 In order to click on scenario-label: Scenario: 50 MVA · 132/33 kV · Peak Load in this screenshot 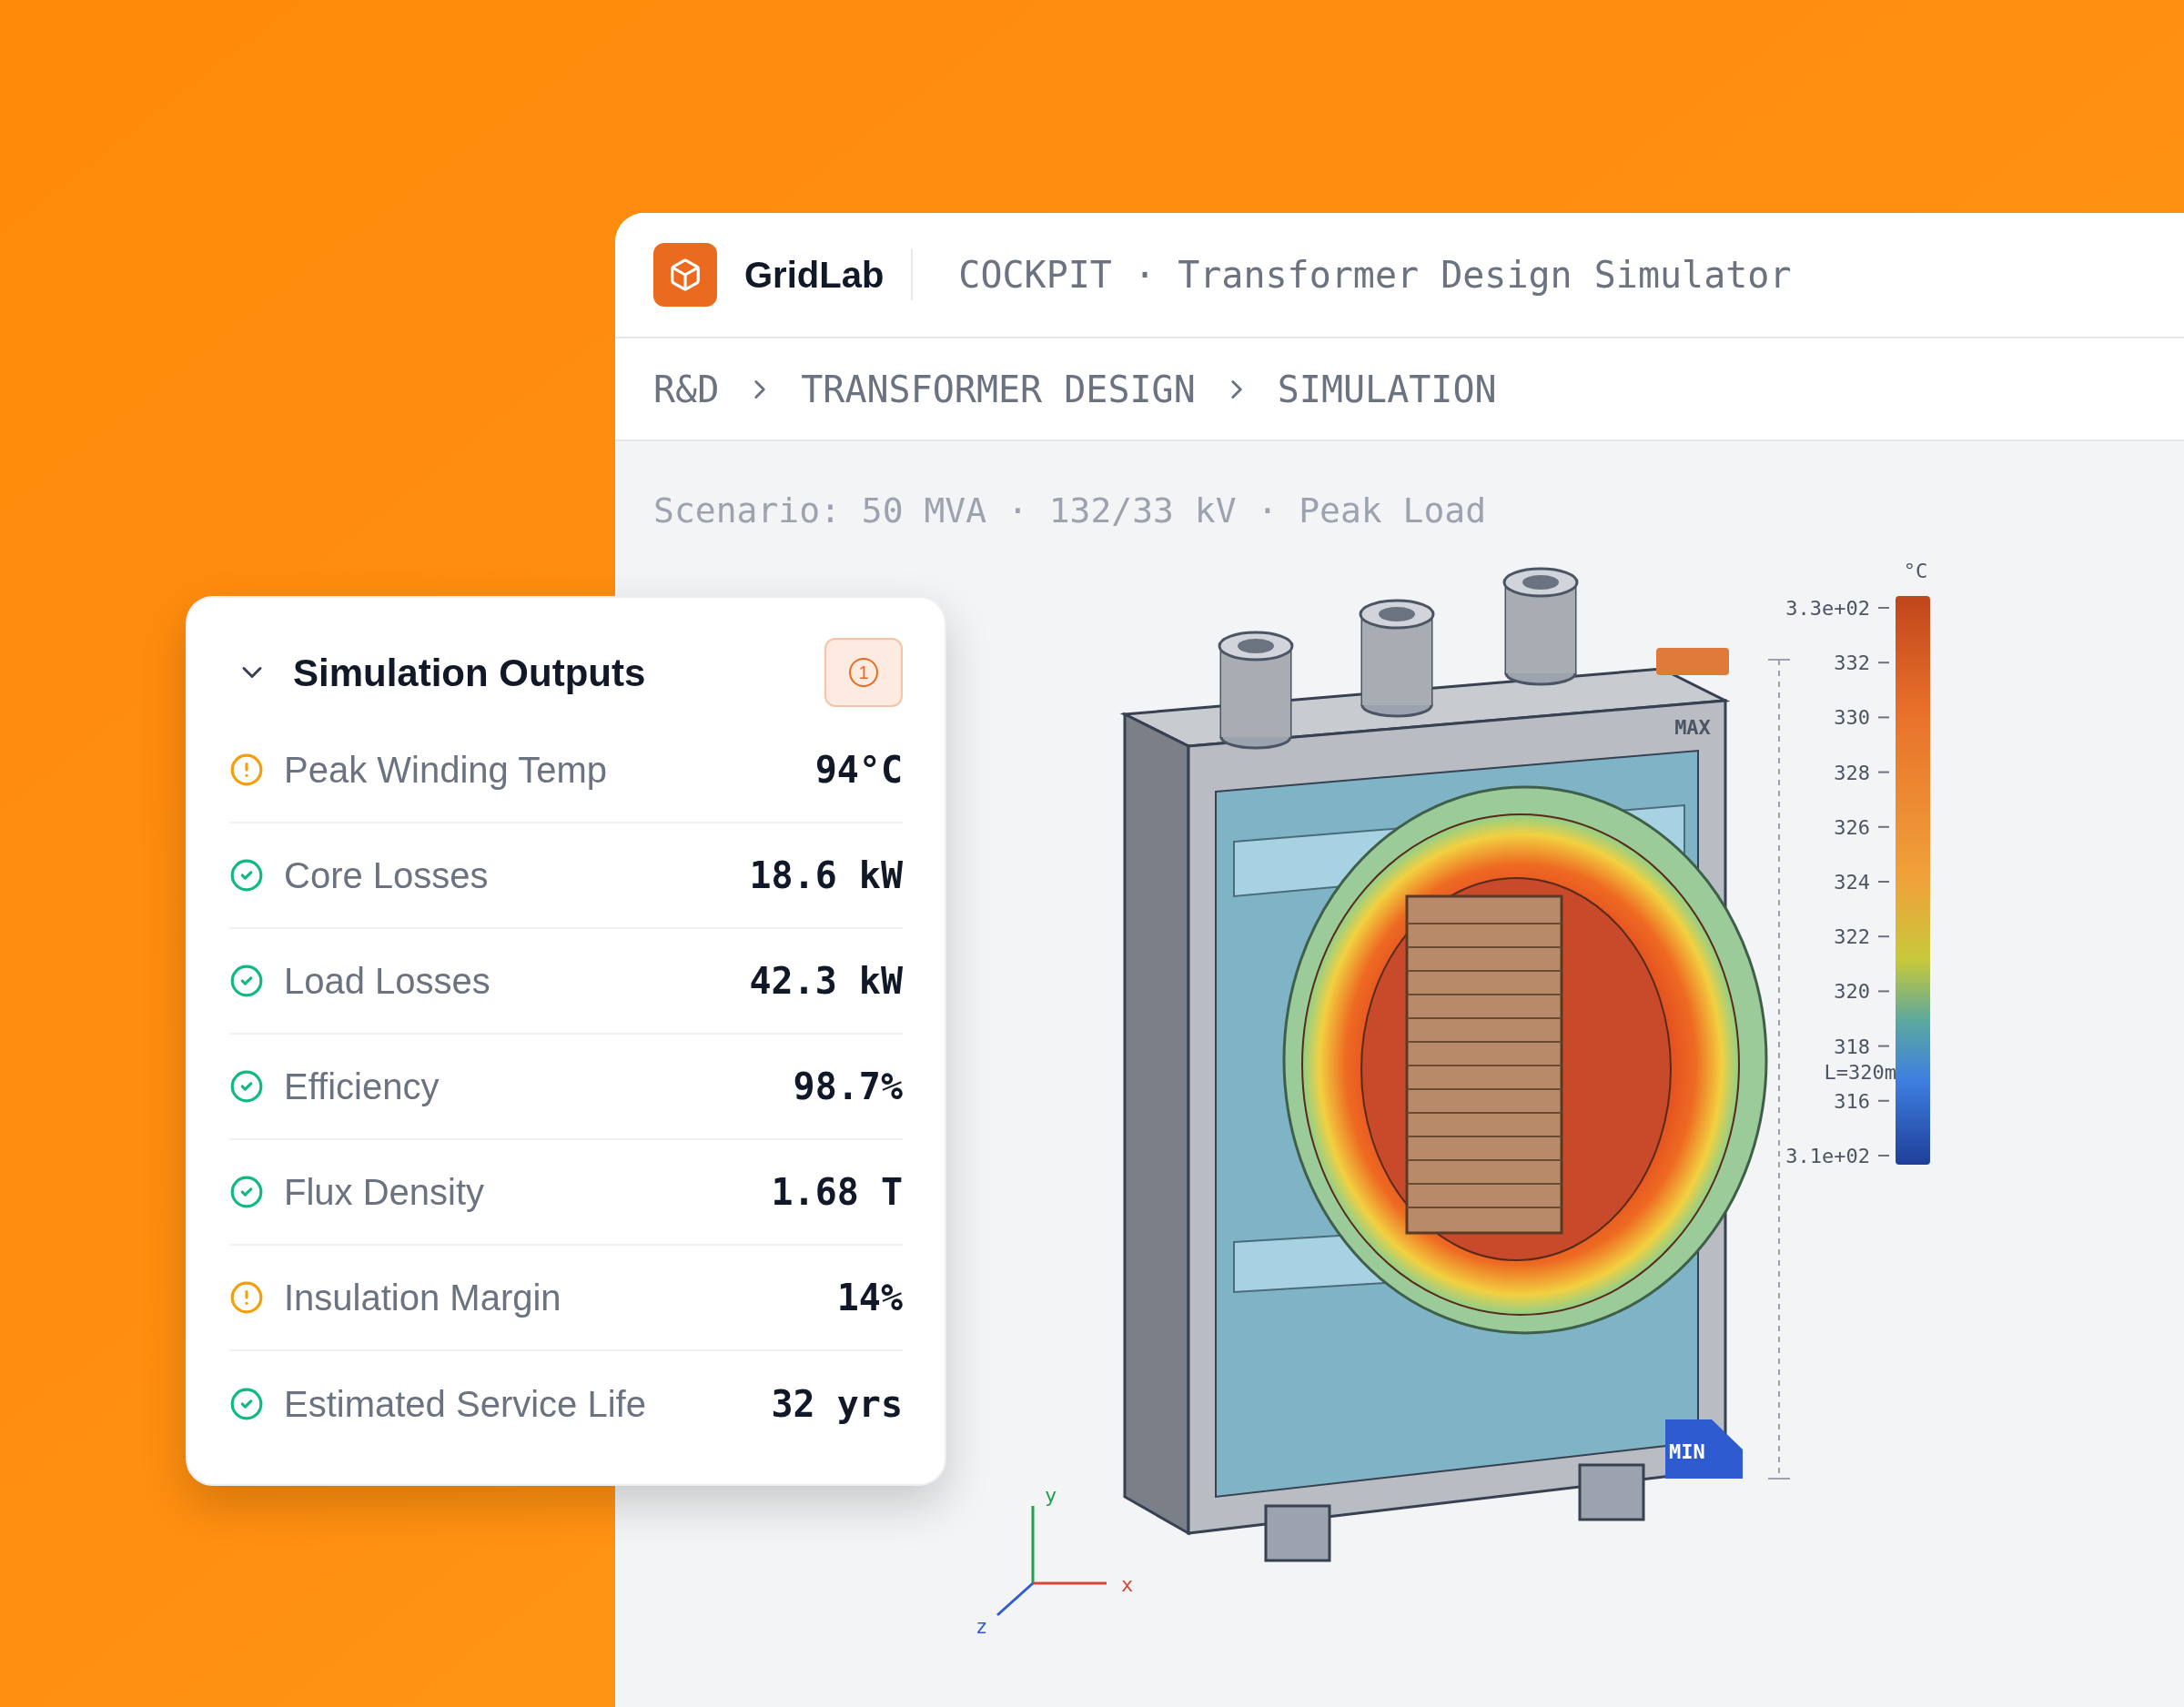, I will do `click(1070, 511)`.